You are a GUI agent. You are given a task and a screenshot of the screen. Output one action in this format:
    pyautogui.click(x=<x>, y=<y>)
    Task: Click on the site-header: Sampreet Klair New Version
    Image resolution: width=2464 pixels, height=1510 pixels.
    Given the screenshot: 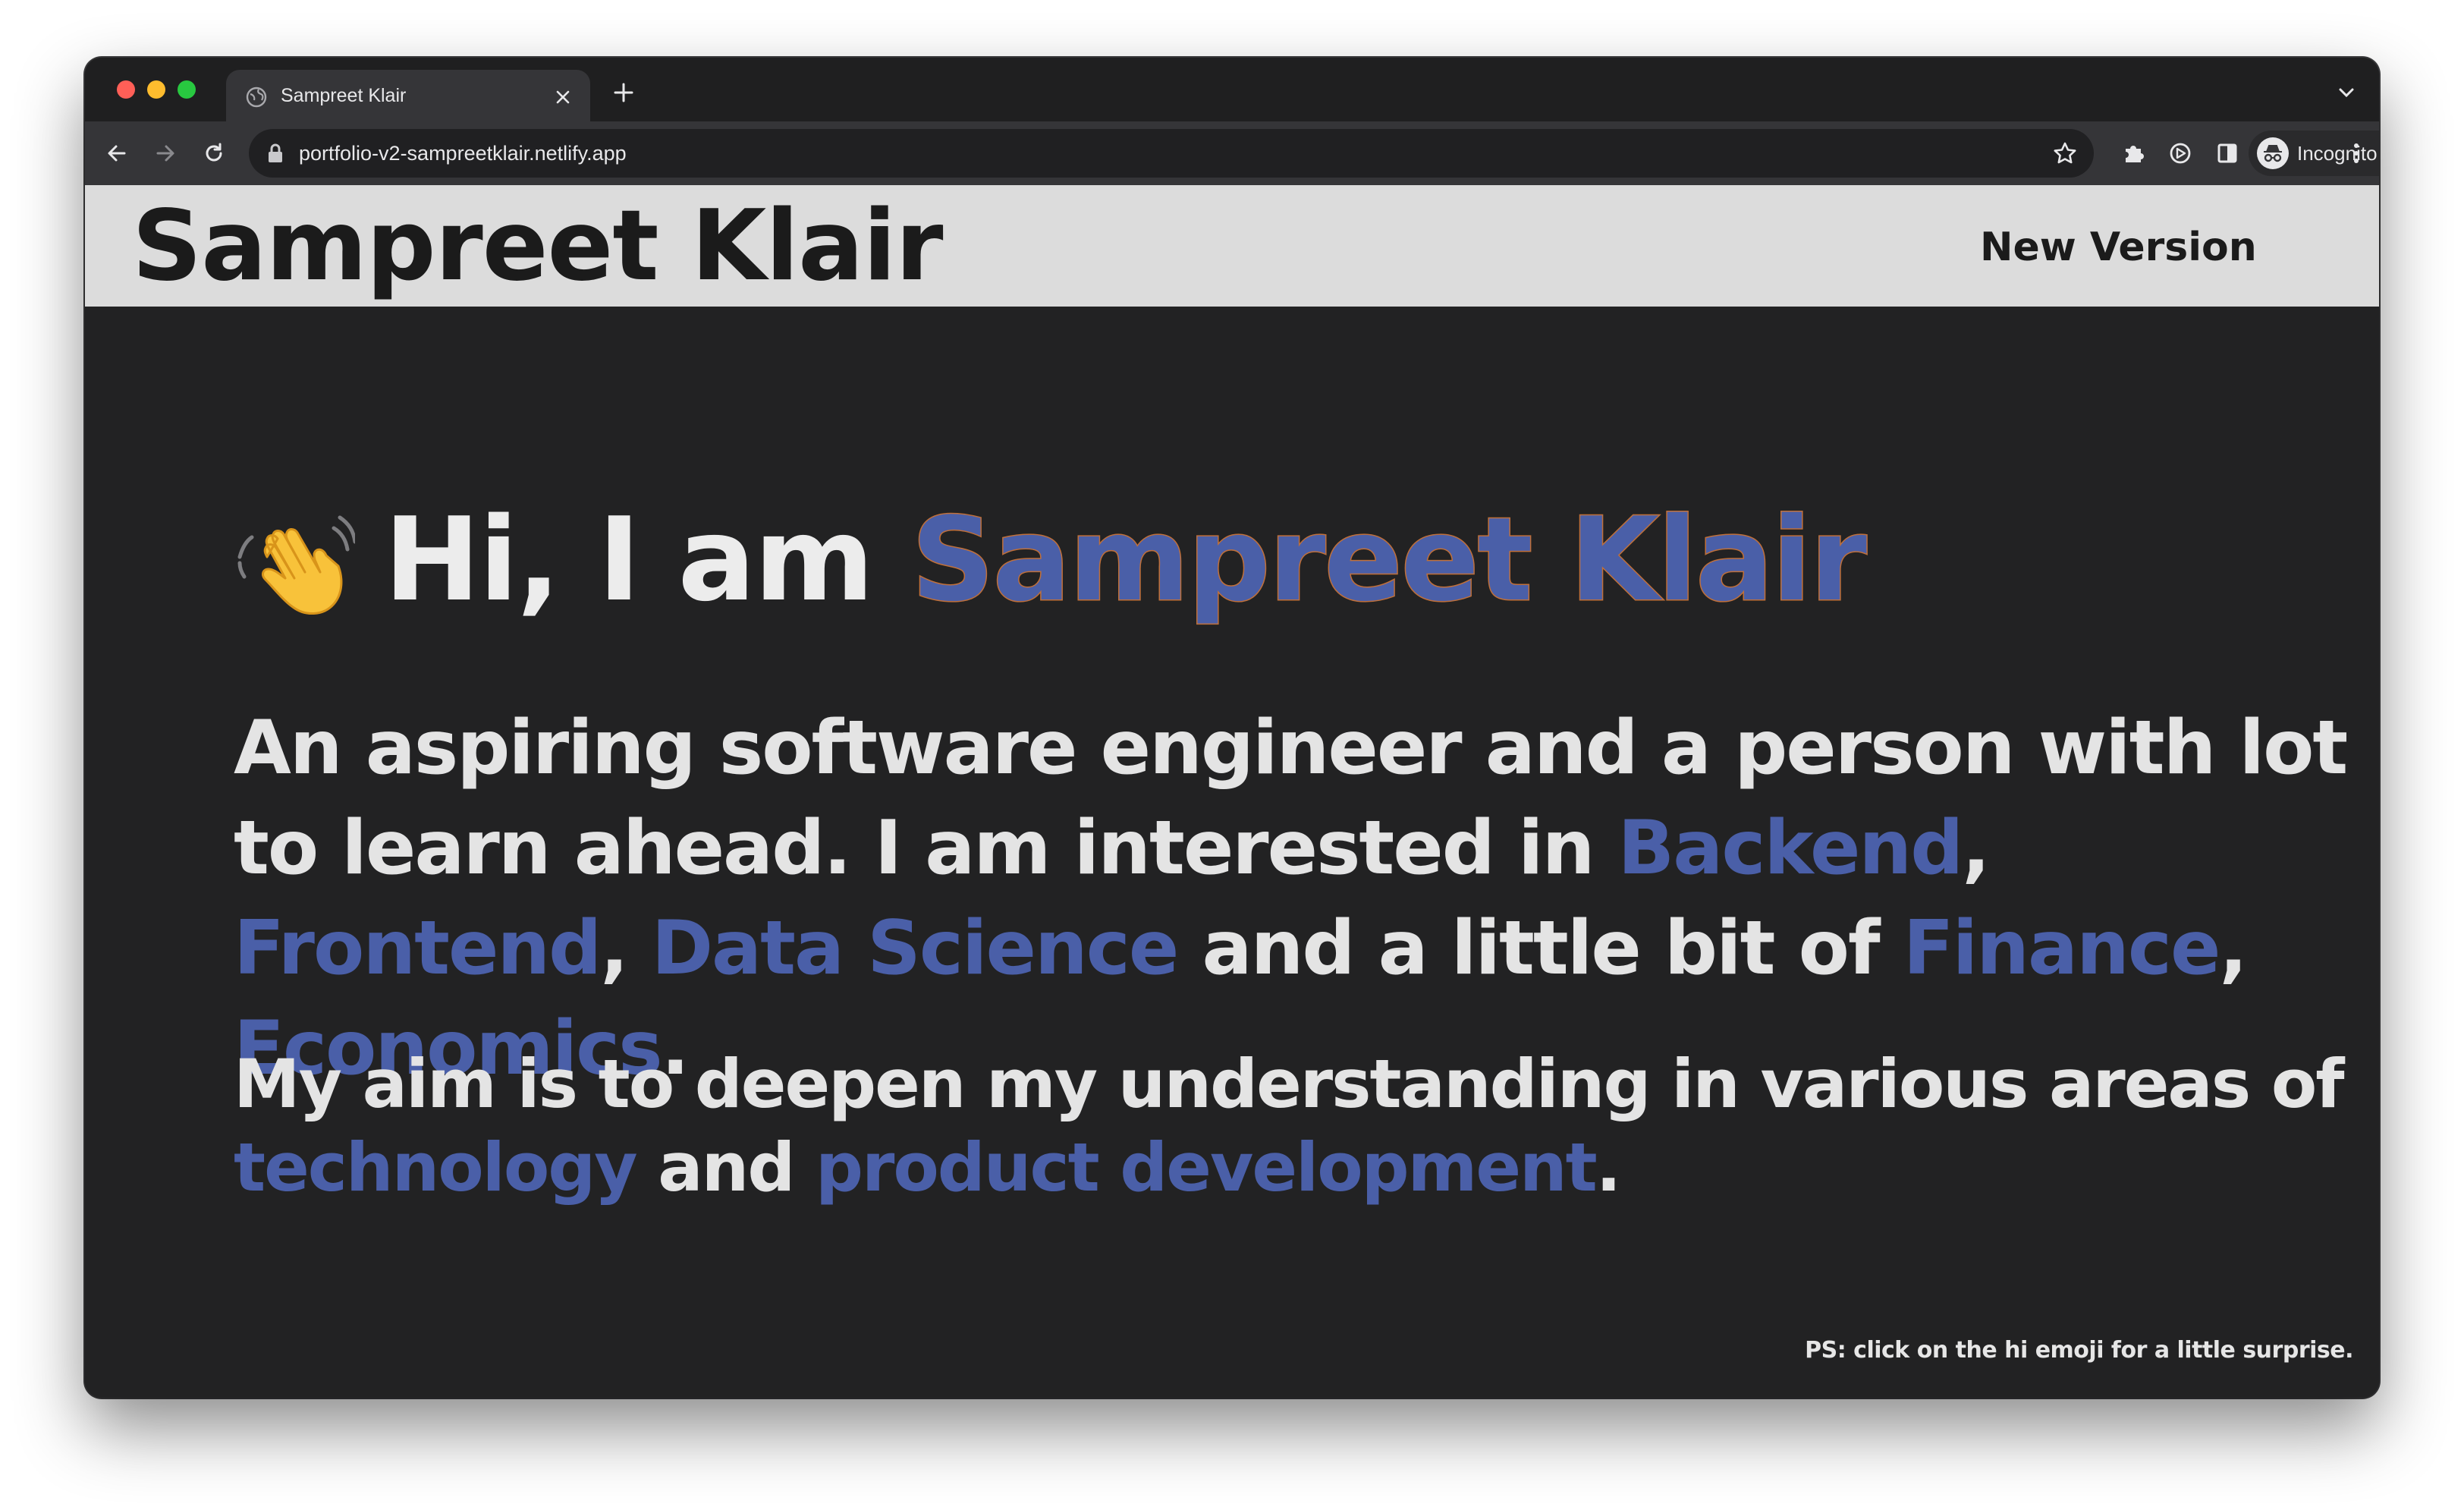 What is the action you would take?
    pyautogui.click(x=1232, y=246)
    